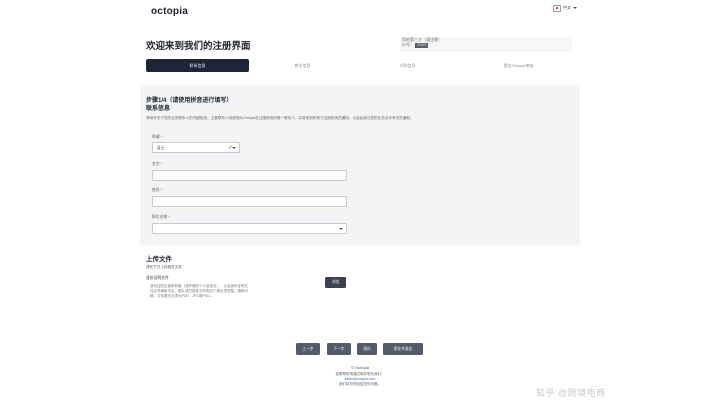 The width and height of the screenshot is (720, 400). I want to click on footer-line: 我们将尽快回复您的问题。, so click(360, 384).